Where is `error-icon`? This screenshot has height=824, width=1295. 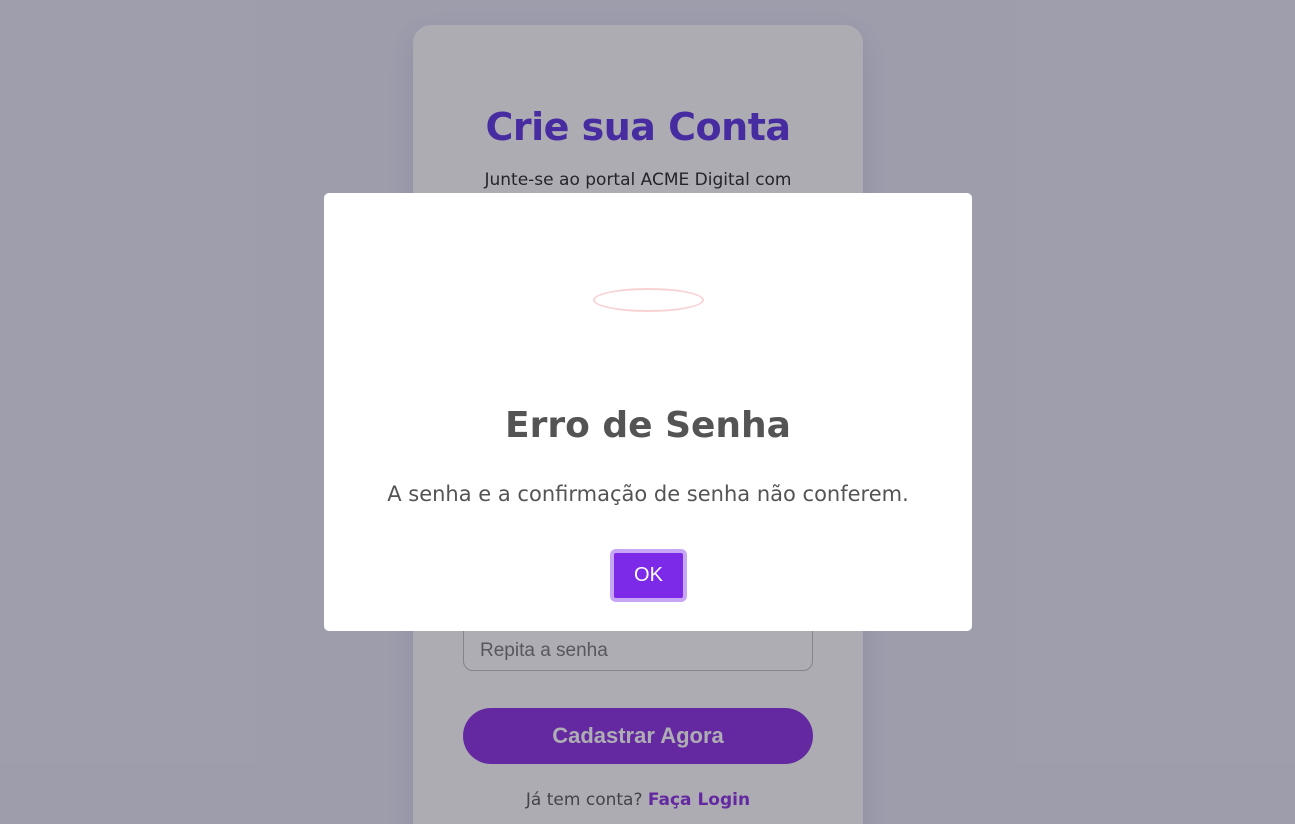
error-icon is located at coordinates (648, 300).